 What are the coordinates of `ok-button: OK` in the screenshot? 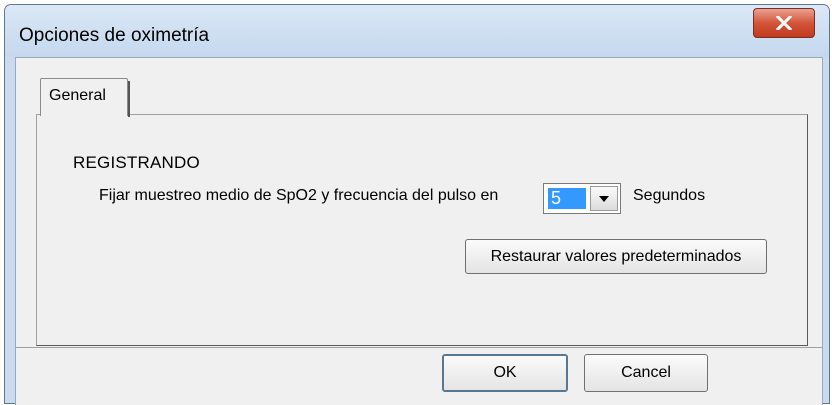 It's located at (505, 373).